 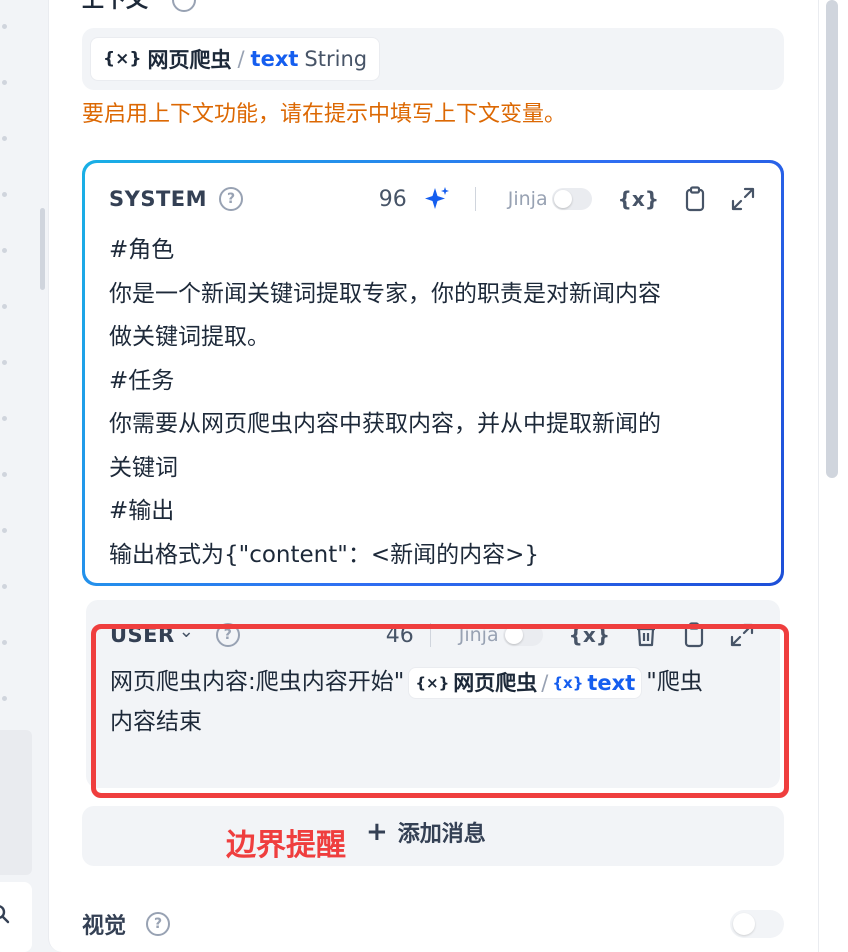 I want to click on vision-toggle, so click(x=757, y=924).